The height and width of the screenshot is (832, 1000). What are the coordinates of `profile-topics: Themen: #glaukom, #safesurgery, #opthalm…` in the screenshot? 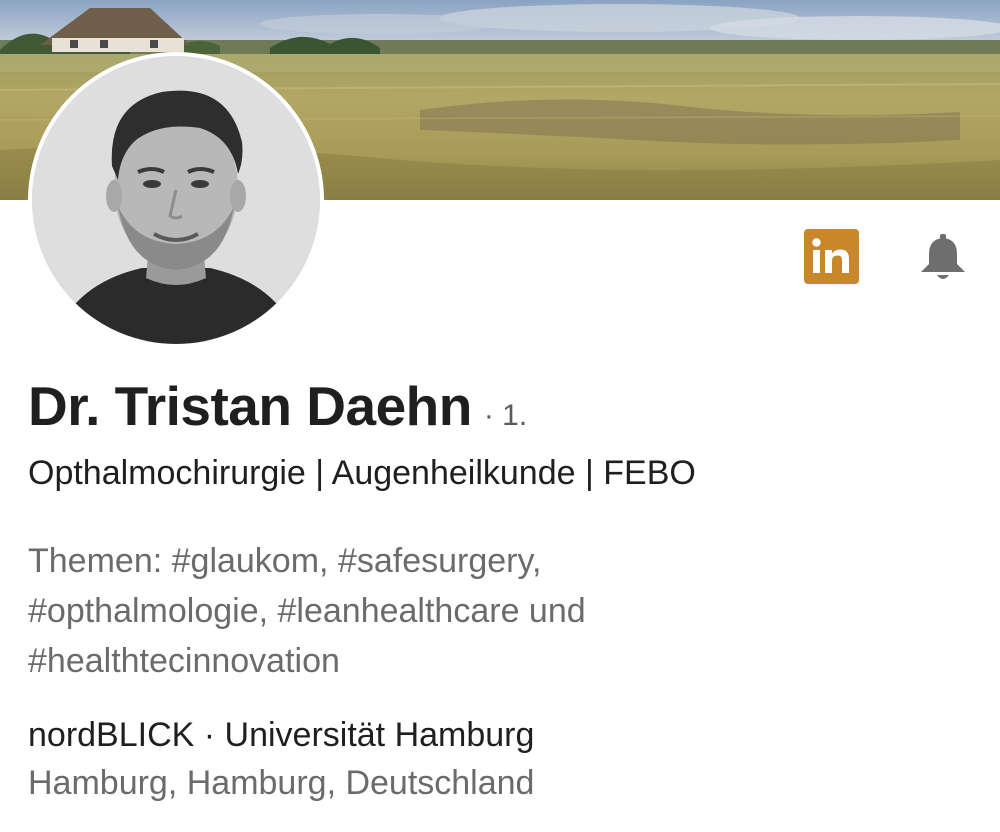 It's located at (408, 611).